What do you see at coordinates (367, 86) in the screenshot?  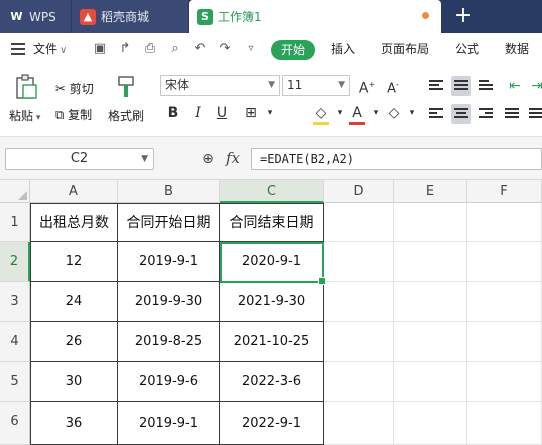 I see `increase-font-icon: A+` at bounding box center [367, 86].